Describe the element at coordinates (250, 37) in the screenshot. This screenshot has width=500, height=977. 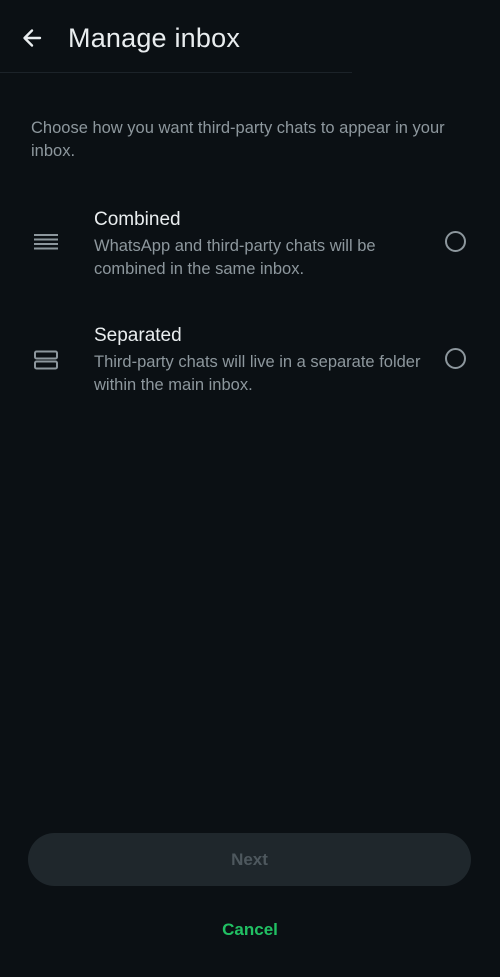
I see `app-header: Manage inbox` at that location.